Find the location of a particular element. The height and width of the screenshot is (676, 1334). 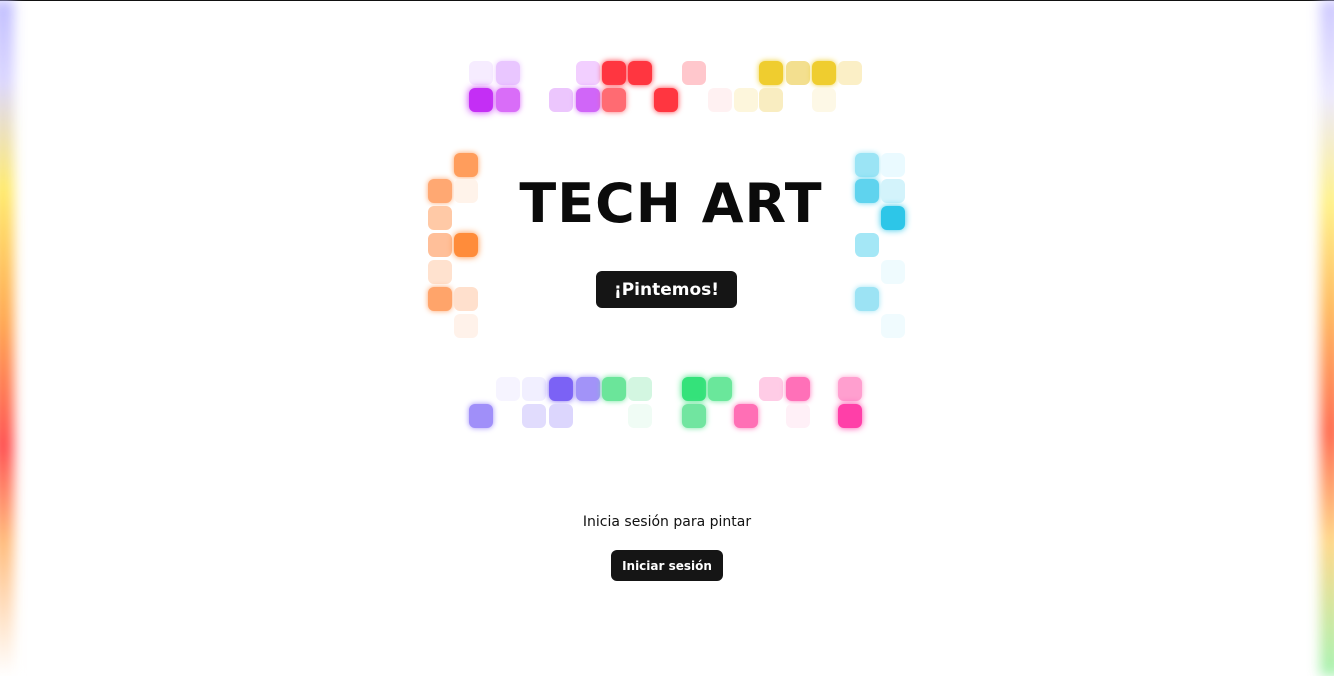

app-title: TECH ART is located at coordinates (671, 203).